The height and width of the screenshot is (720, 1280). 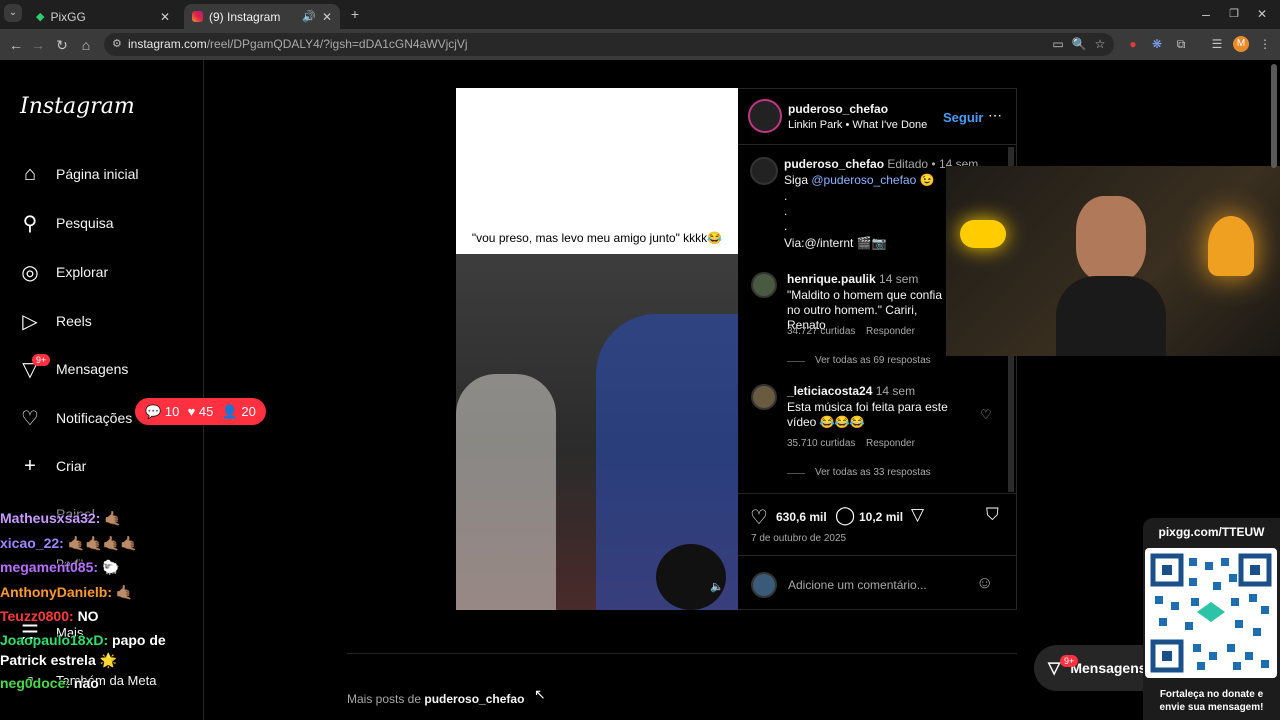 I want to click on video-plate-shape, so click(x=691, y=577).